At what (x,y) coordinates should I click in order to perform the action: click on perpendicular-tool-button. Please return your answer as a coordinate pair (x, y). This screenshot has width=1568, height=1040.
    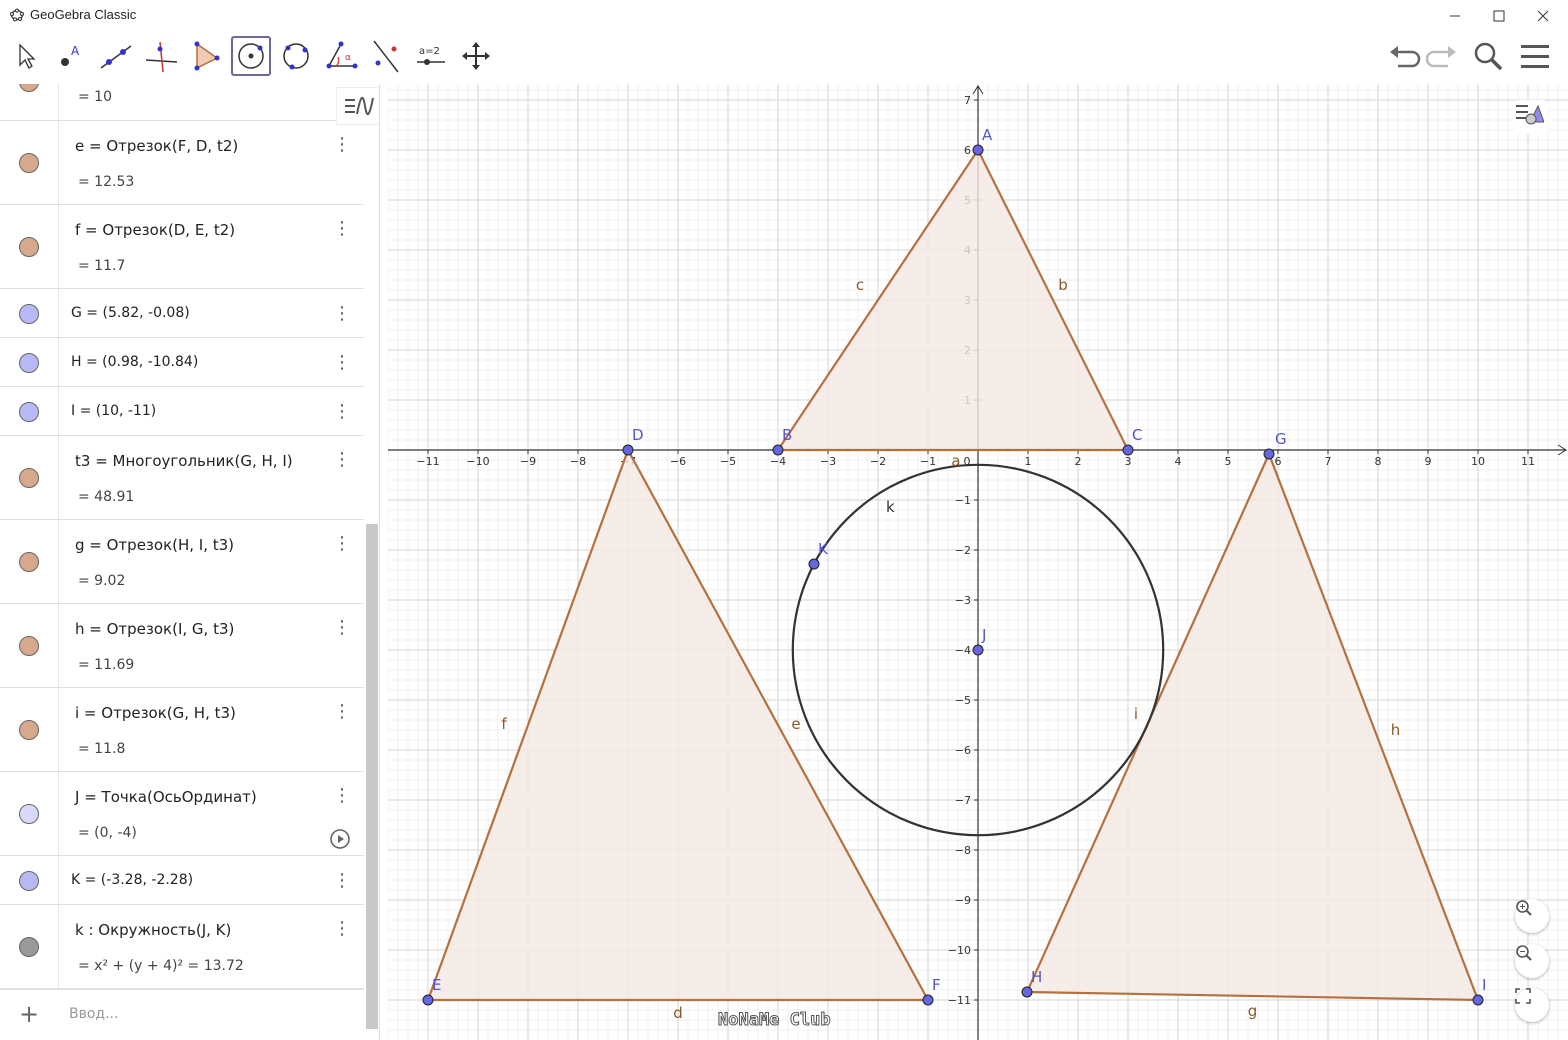
    Looking at the image, I should click on (161, 56).